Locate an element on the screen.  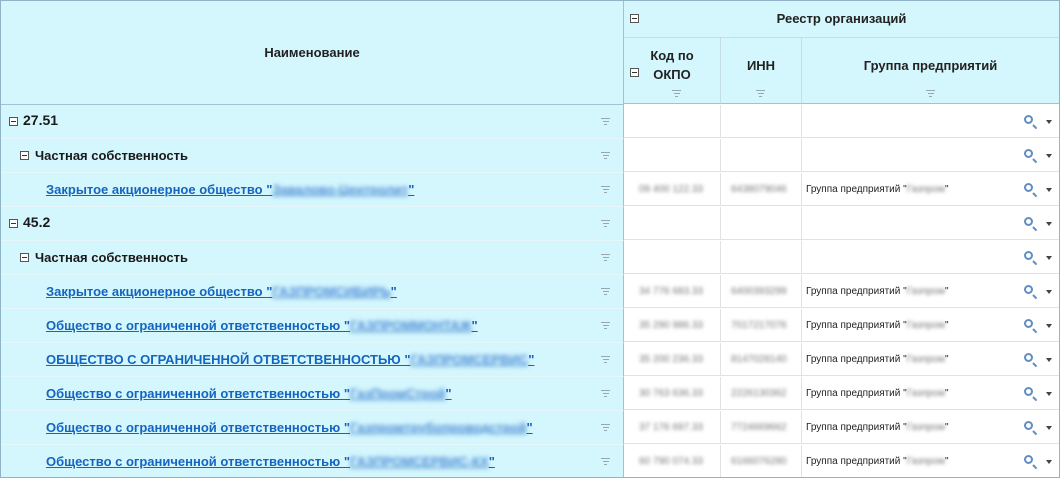
okpo-cell: 35 200 236.33 is located at coordinates (672, 359).